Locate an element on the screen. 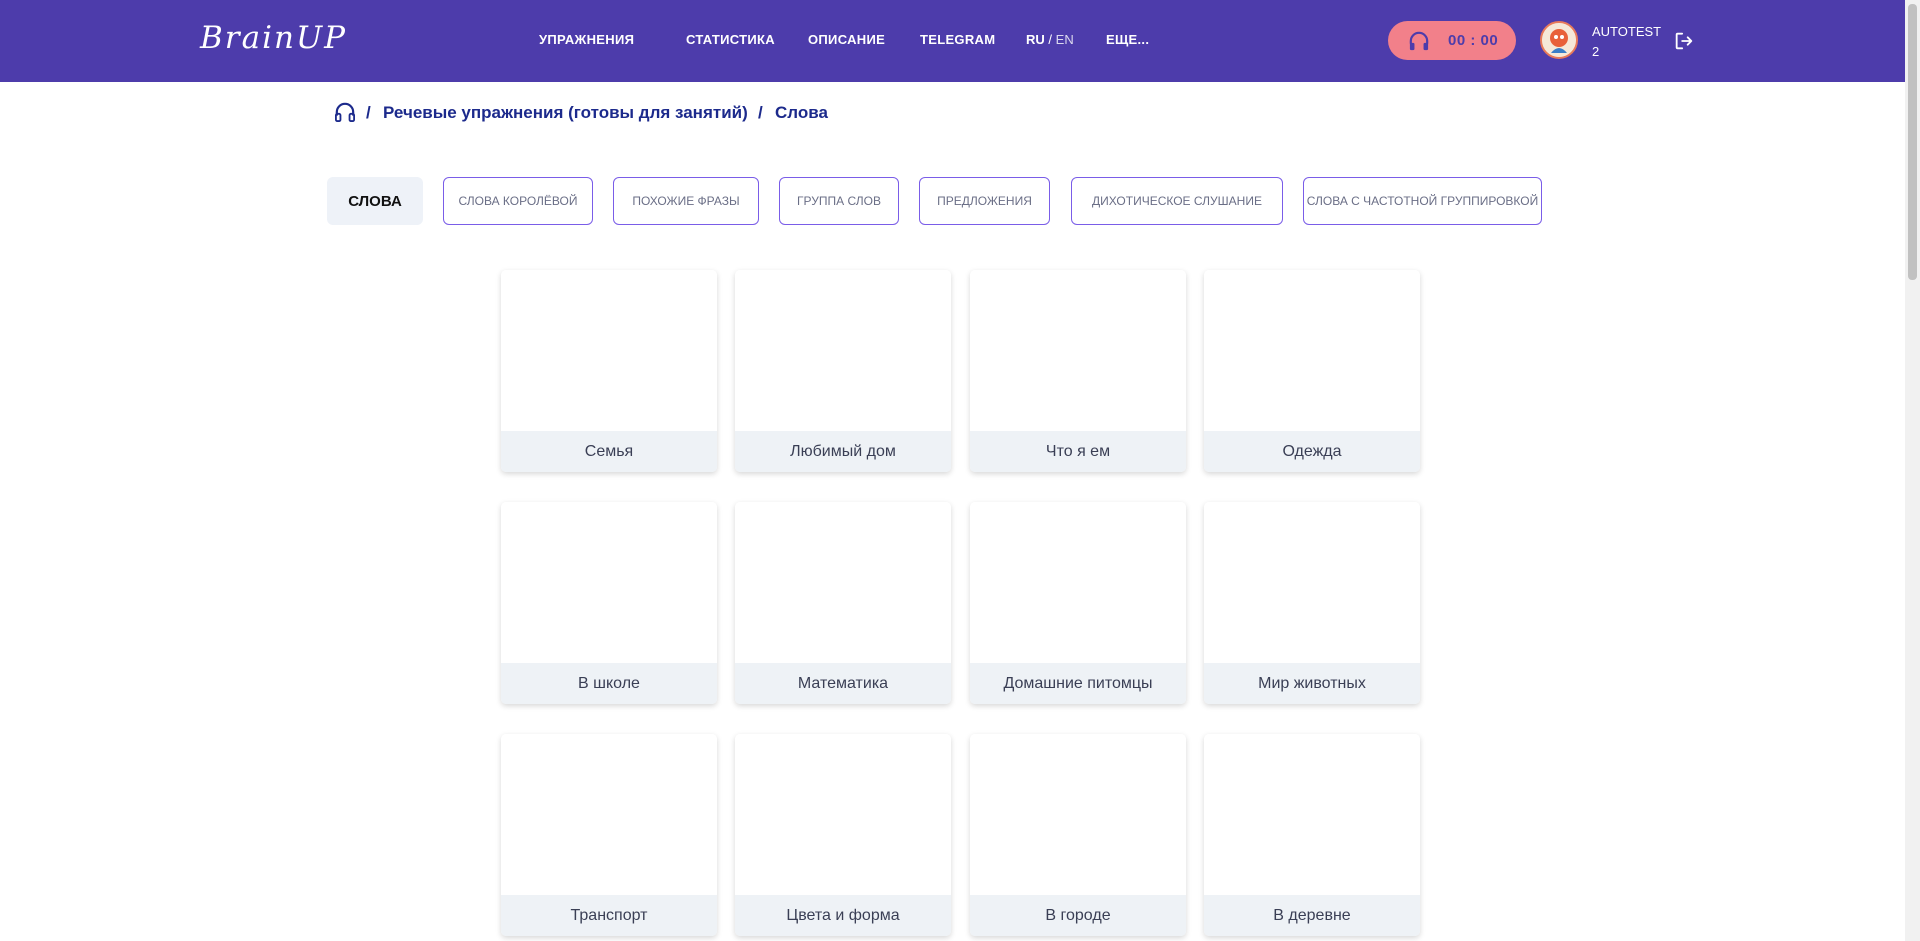 This screenshot has width=1920, height=941. topic-card: Цвета и форма is located at coordinates (843, 835).